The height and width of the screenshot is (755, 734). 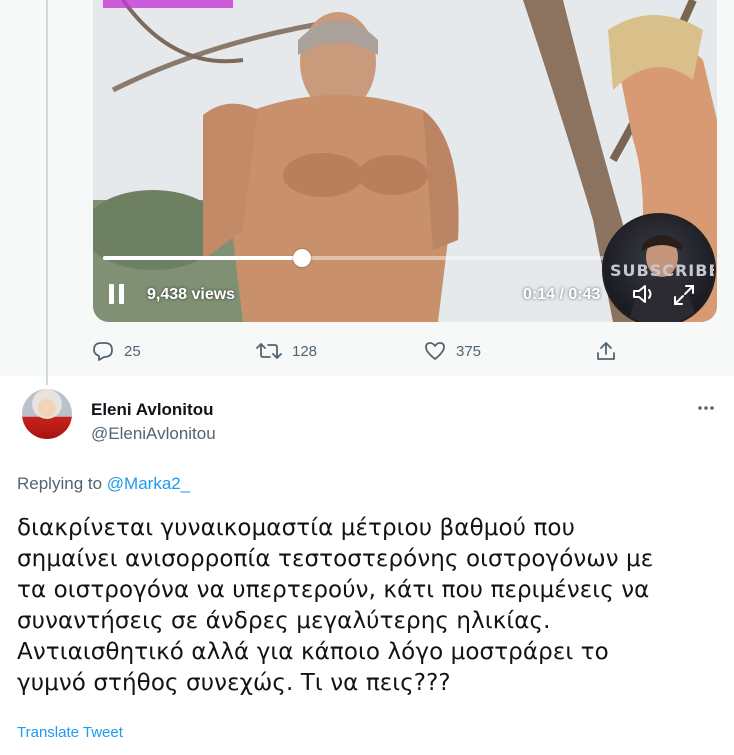 What do you see at coordinates (152, 410) in the screenshot?
I see `author-name: Eleni Avlonitou` at bounding box center [152, 410].